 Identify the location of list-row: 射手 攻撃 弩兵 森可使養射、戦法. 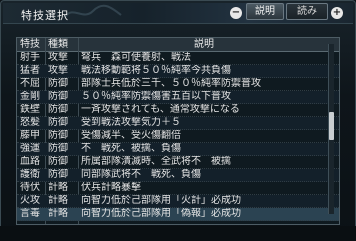
(178, 58).